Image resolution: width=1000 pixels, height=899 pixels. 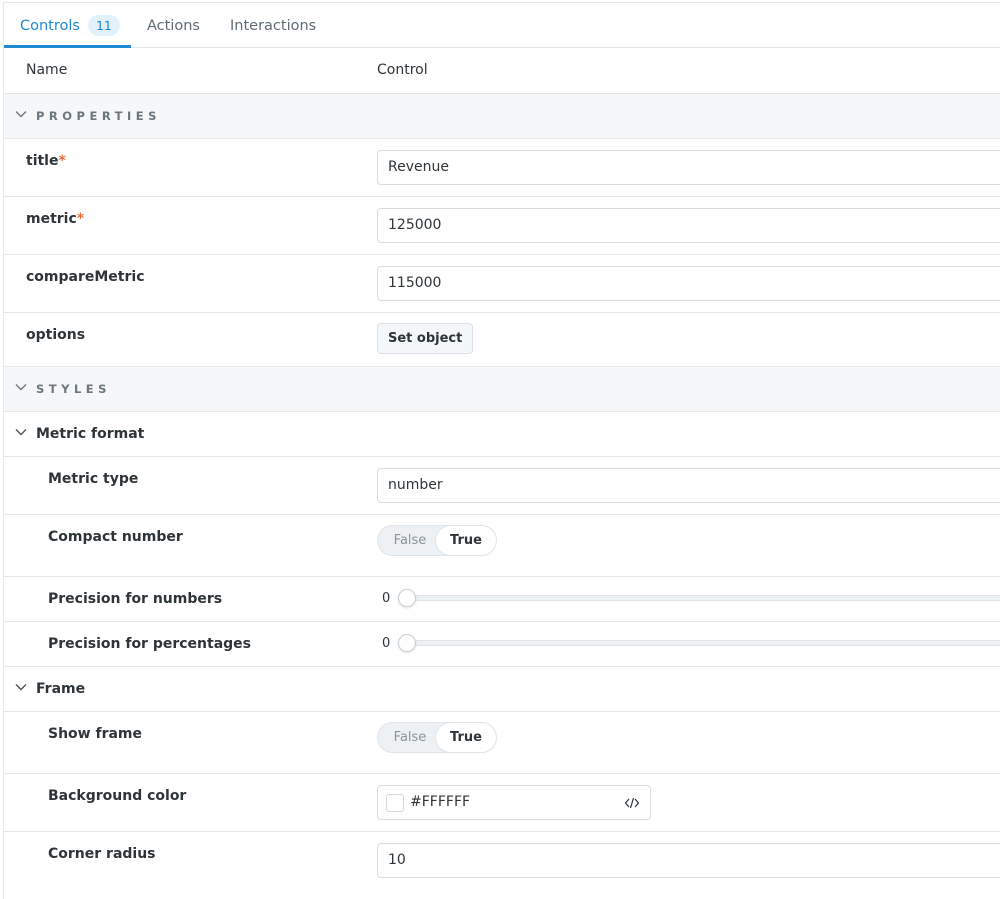 What do you see at coordinates (703, 598) in the screenshot?
I see `precision-numbers-slider` at bounding box center [703, 598].